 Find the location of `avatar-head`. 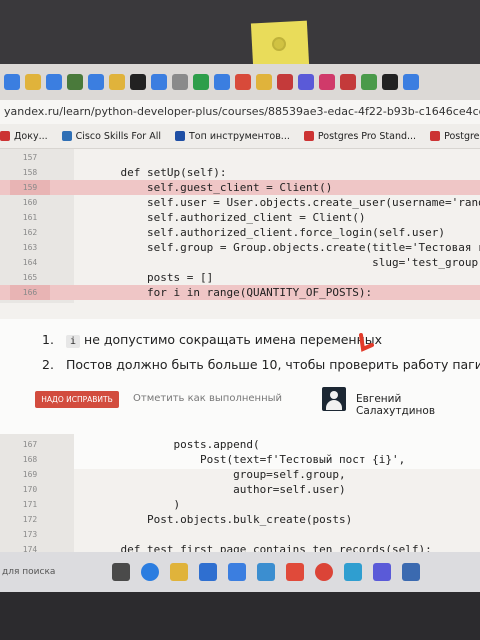

avatar-head is located at coordinates (334, 395).